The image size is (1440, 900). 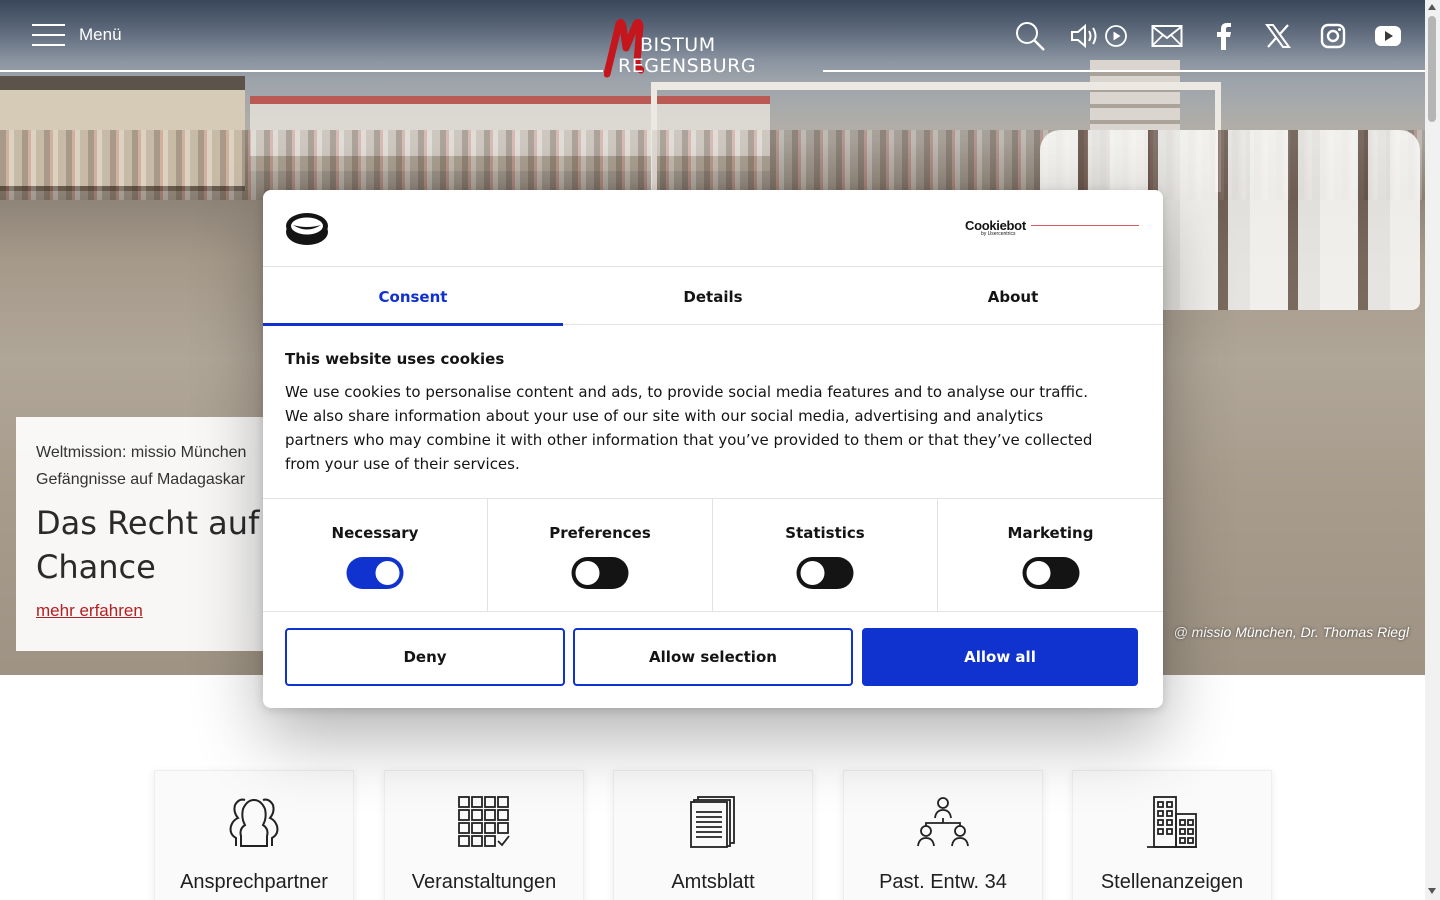 I want to click on tab-details: Details, so click(x=713, y=296).